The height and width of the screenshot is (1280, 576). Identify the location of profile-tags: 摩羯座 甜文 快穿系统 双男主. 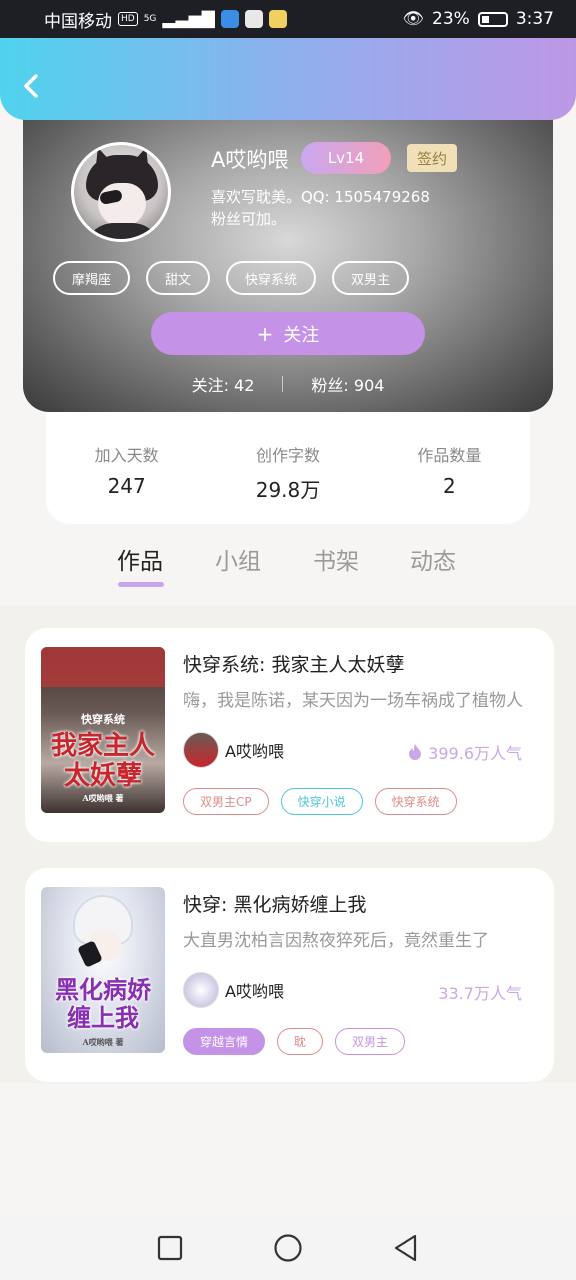
(231, 278).